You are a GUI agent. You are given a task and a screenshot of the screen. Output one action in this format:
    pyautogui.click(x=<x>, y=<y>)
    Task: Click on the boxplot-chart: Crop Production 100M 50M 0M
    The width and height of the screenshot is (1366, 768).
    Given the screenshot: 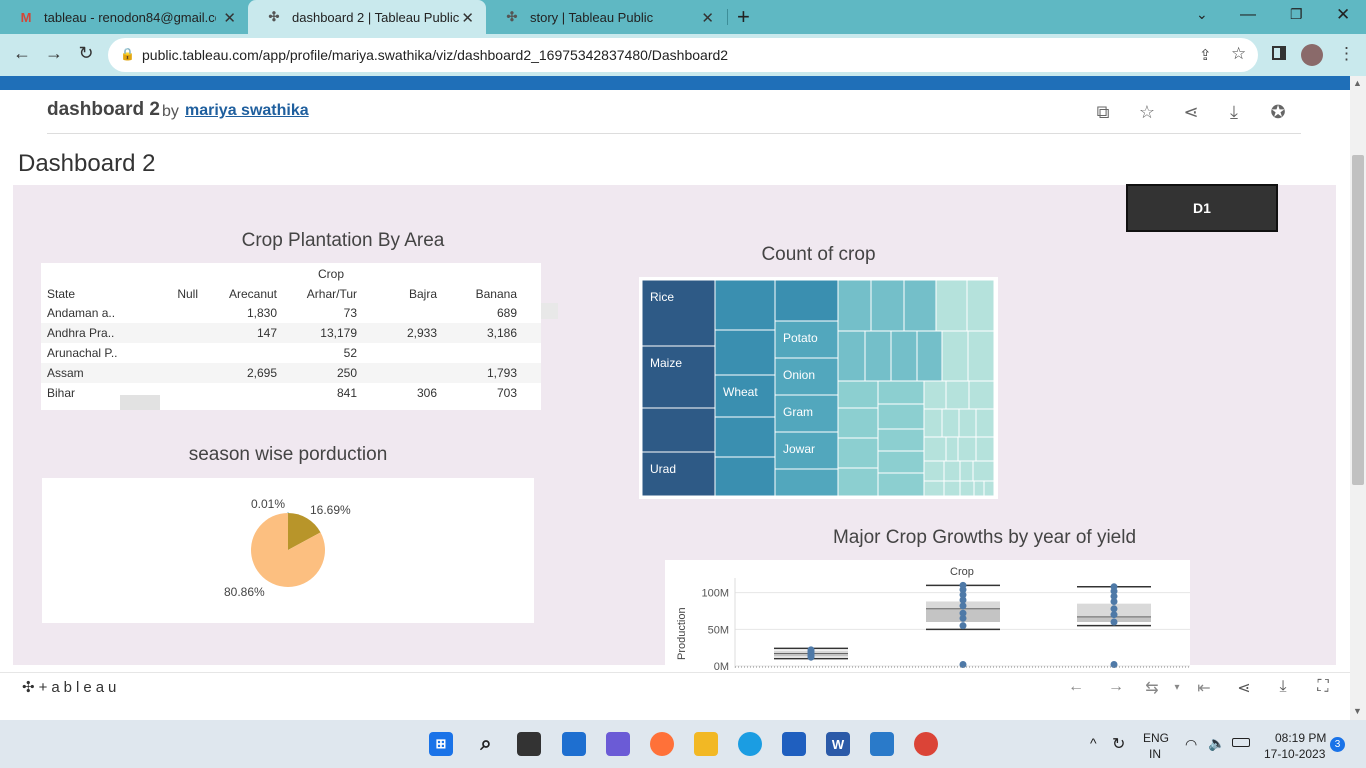 What is the action you would take?
    pyautogui.click(x=927, y=615)
    